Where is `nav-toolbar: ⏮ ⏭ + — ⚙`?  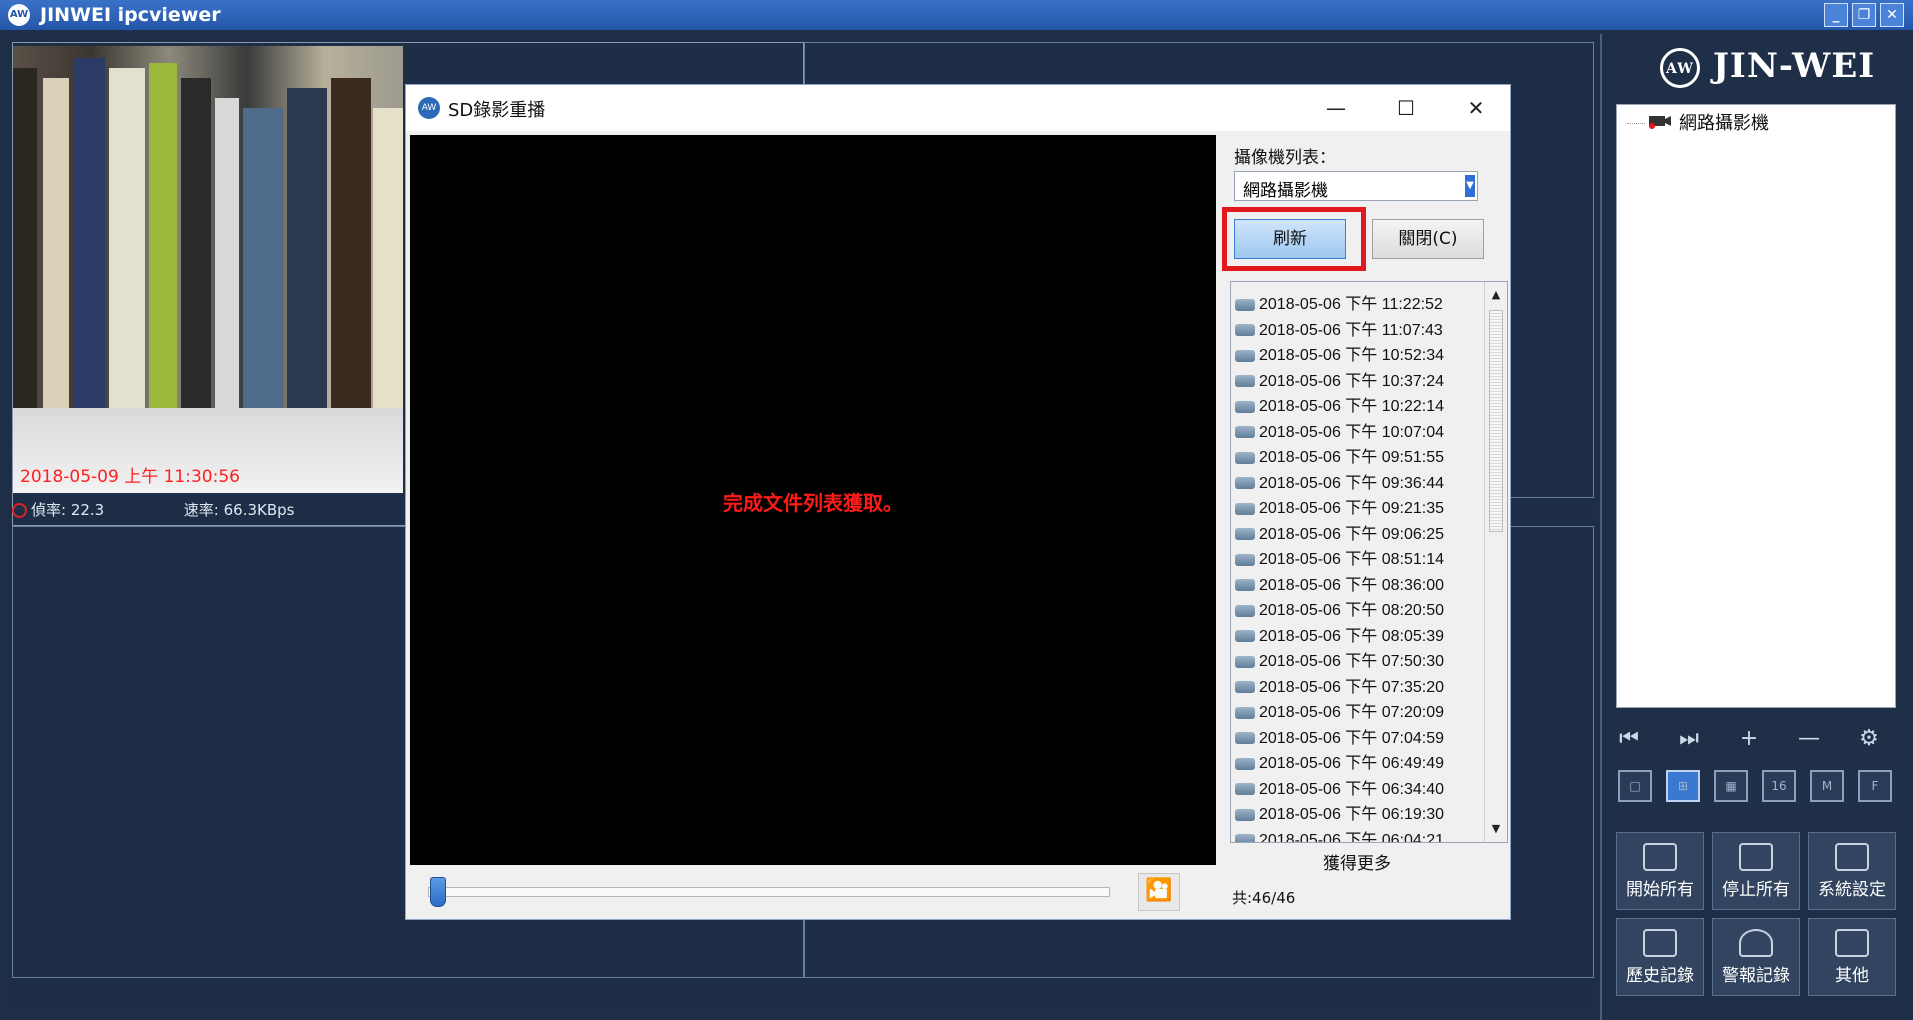 nav-toolbar: ⏮ ⏭ + — ⚙ is located at coordinates (1757, 739).